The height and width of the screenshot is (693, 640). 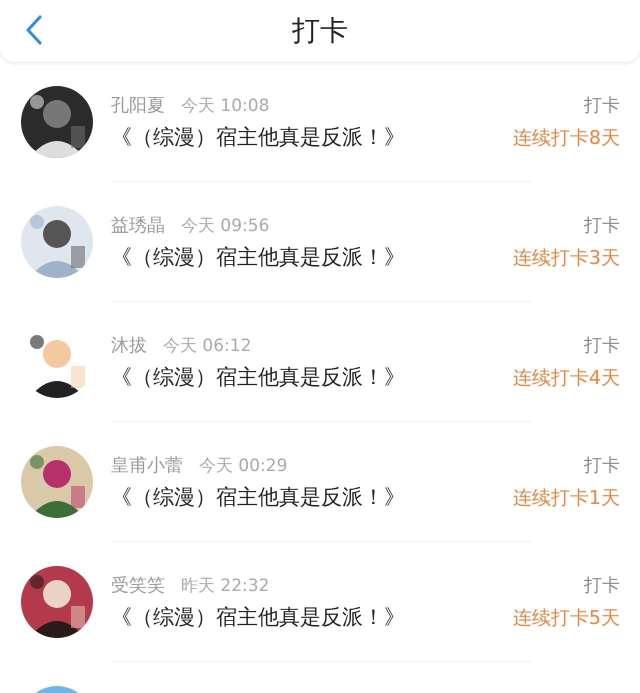 What do you see at coordinates (138, 225) in the screenshot?
I see `user-name: 益琇晶` at bounding box center [138, 225].